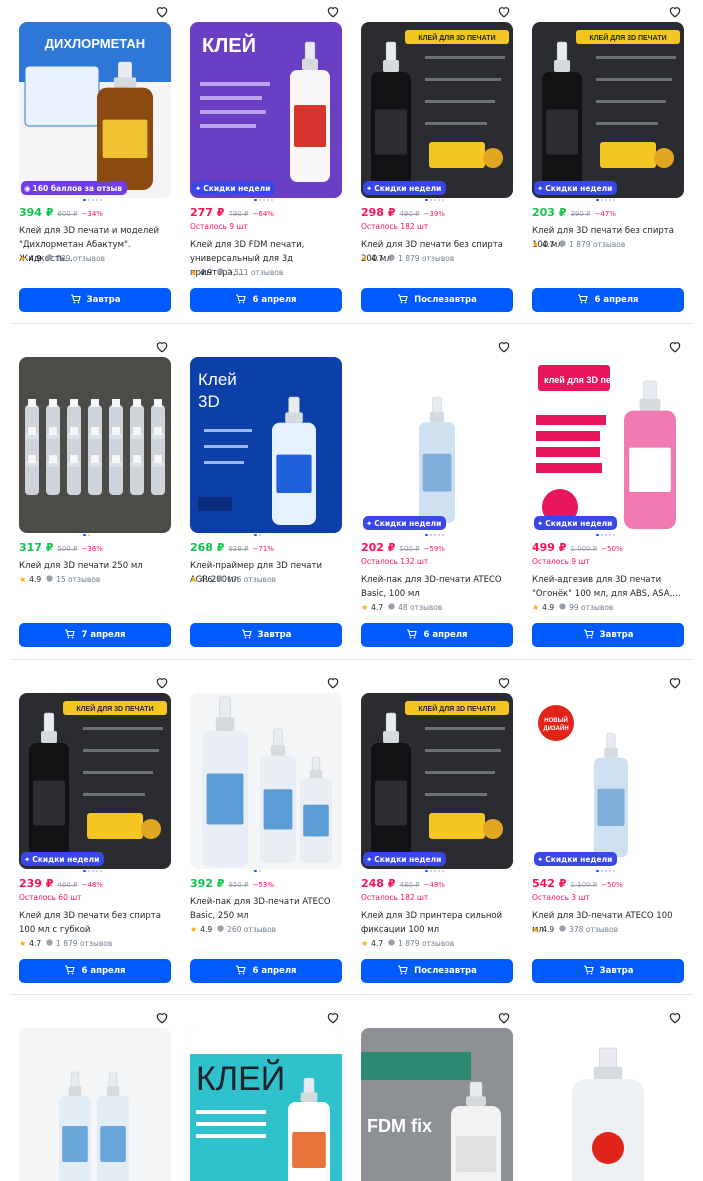 This screenshot has height=1181, width=703. What do you see at coordinates (434, 885) in the screenshot?
I see `discount-percent: −48%` at bounding box center [434, 885].